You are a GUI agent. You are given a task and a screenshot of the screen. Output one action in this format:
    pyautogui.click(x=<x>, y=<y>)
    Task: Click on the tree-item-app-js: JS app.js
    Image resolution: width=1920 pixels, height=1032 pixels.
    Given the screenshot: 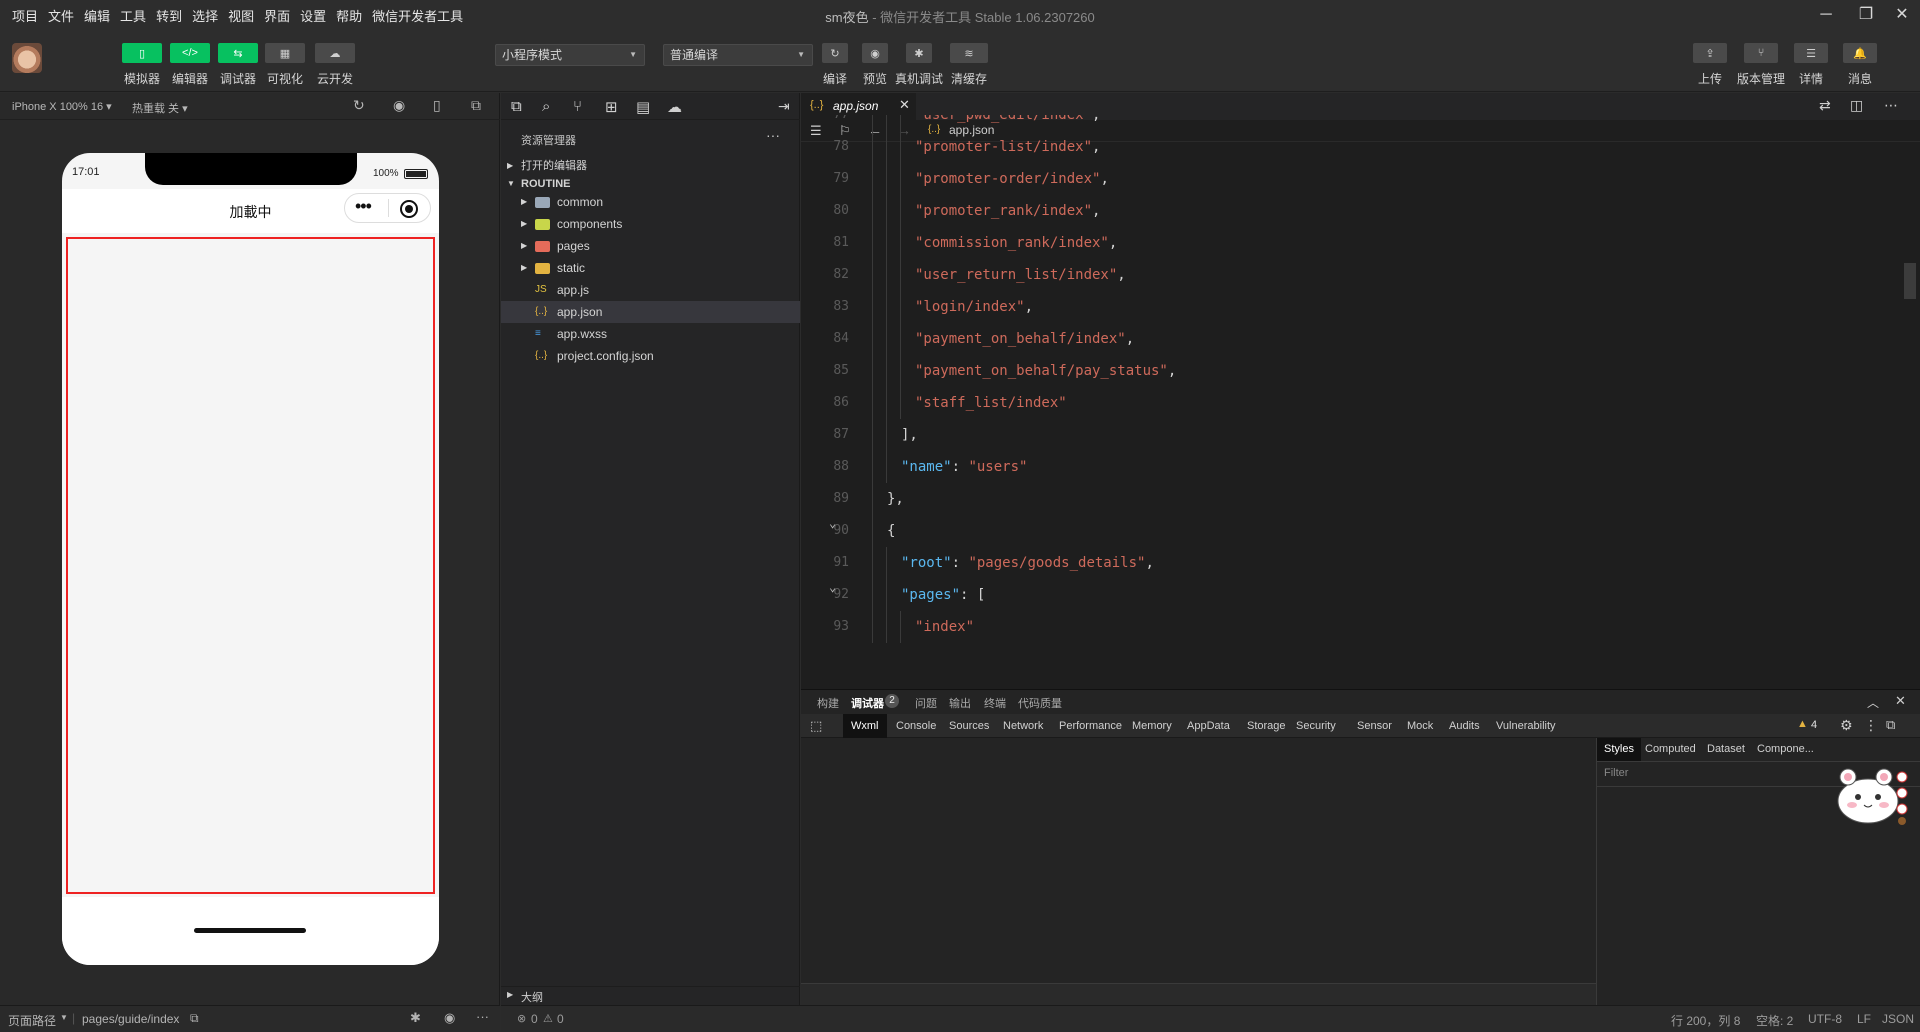 What is the action you would take?
    pyautogui.click(x=650, y=290)
    